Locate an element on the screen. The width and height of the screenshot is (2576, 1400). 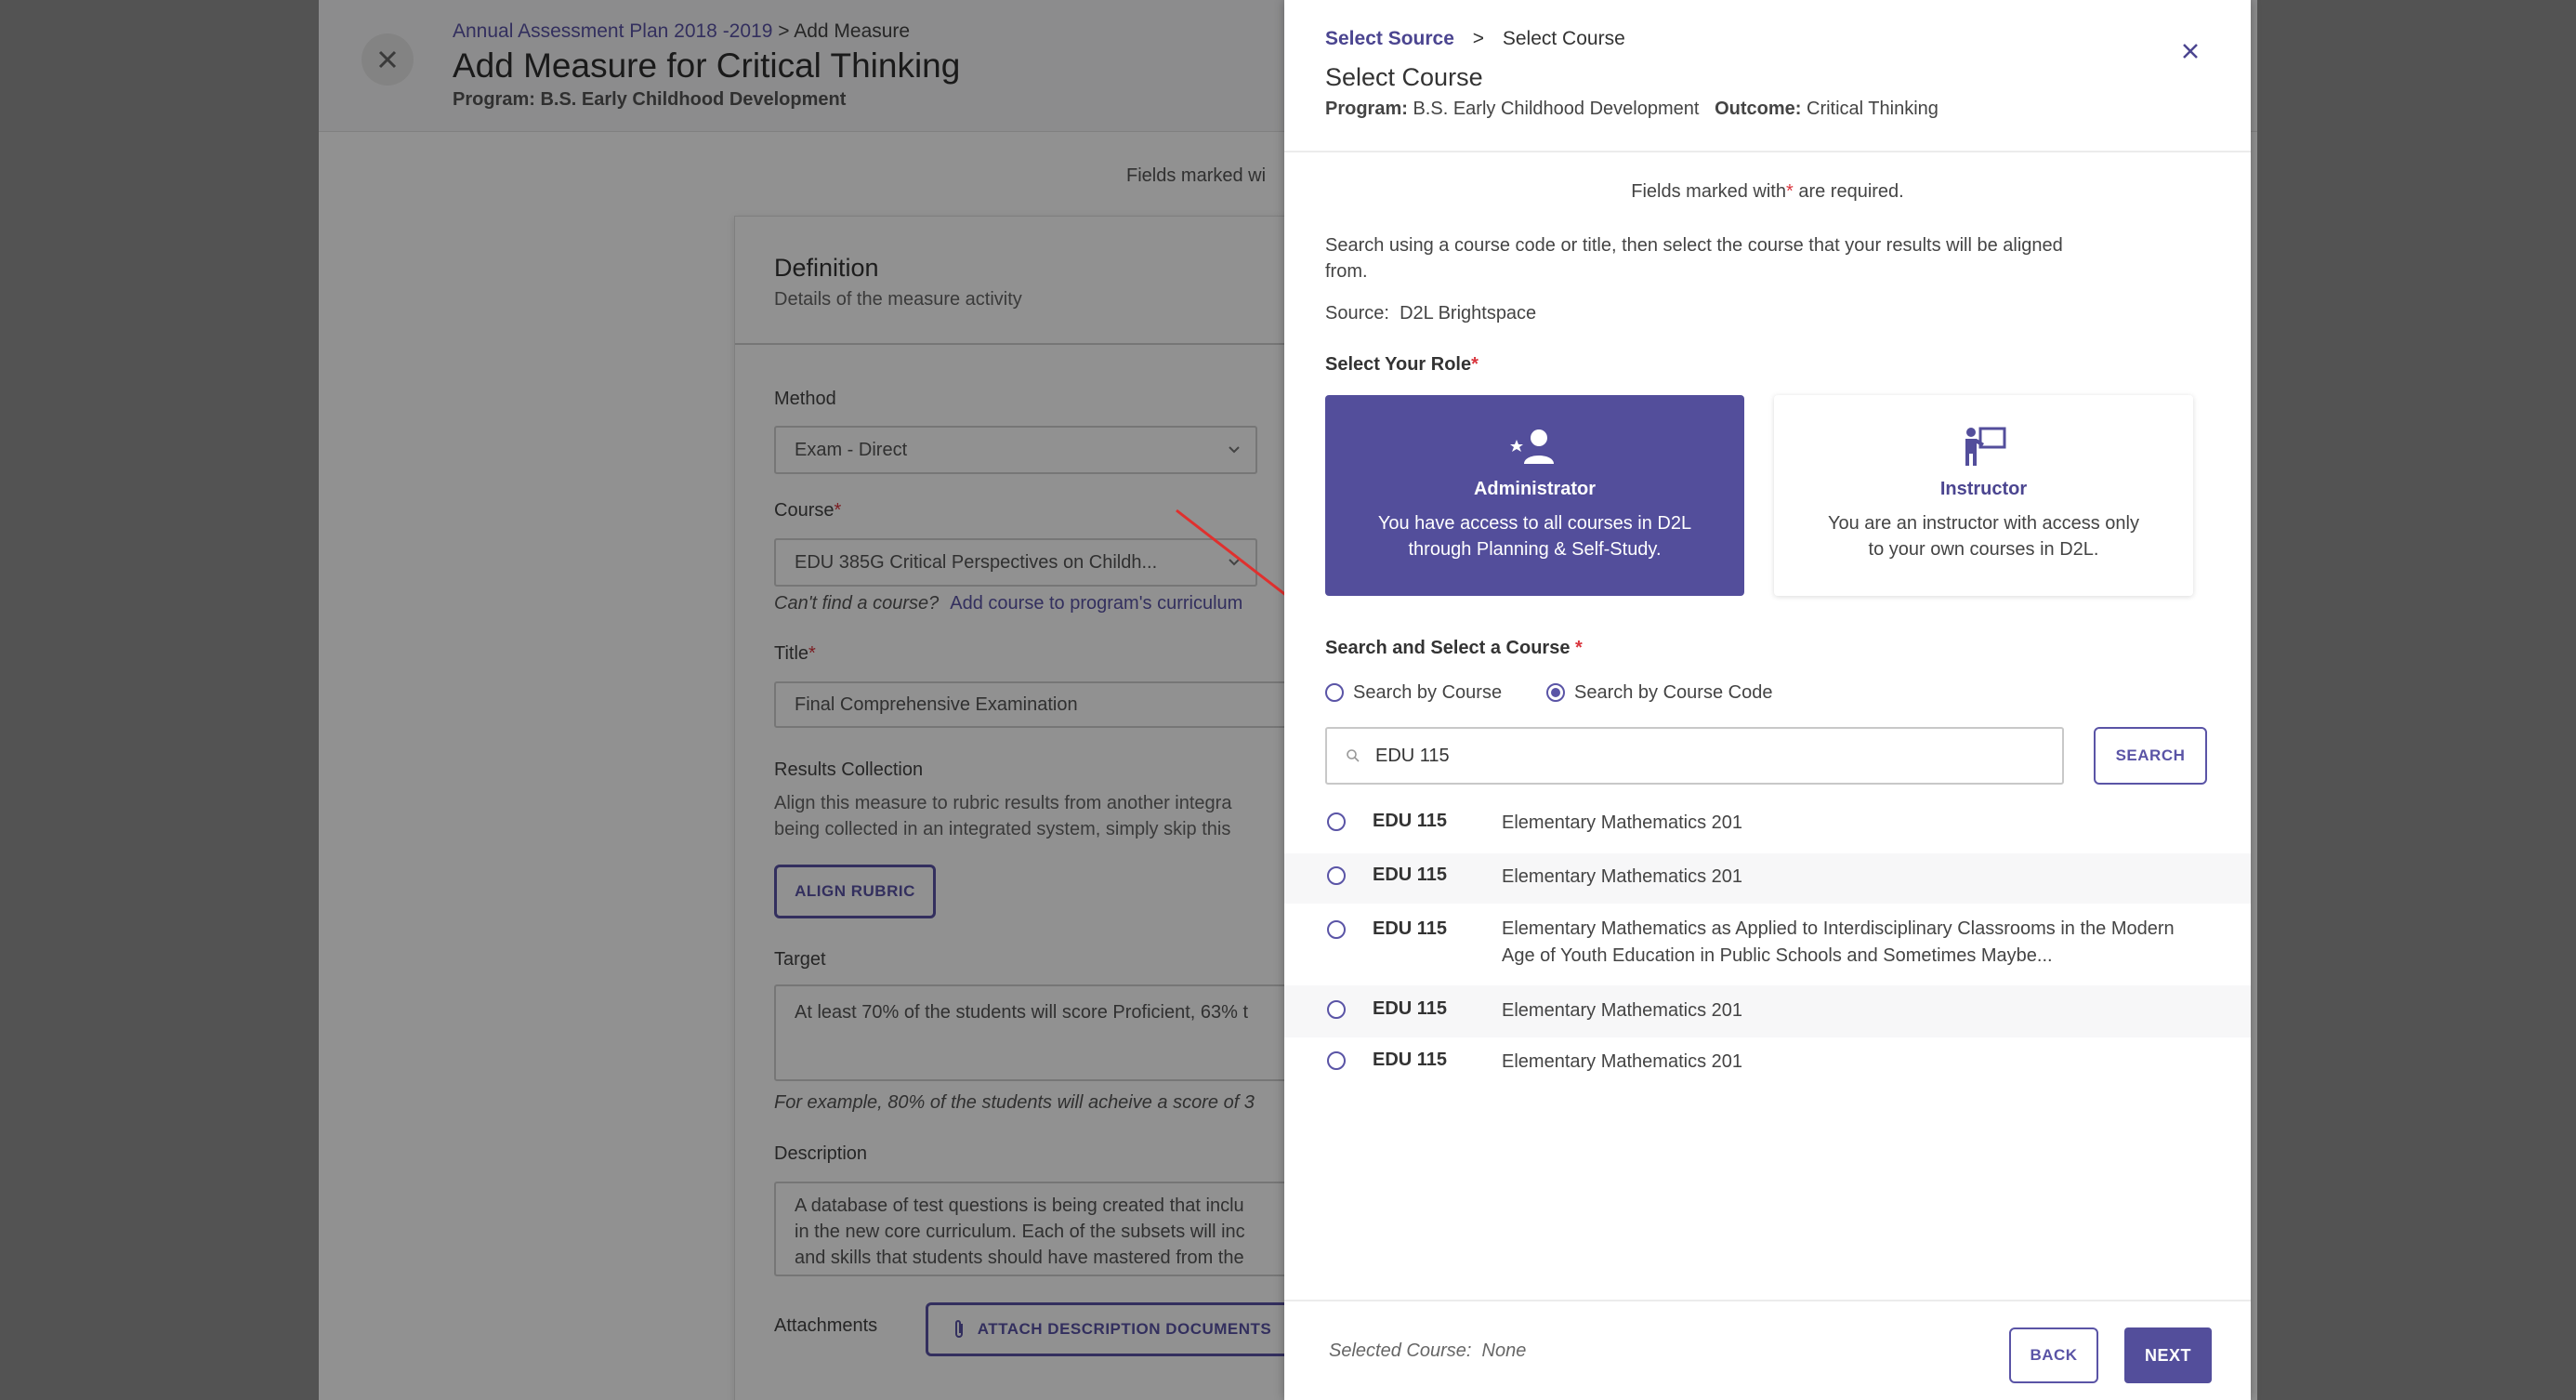
modal-footer: Selected Course: None BACK NEXT is located at coordinates (1767, 1350).